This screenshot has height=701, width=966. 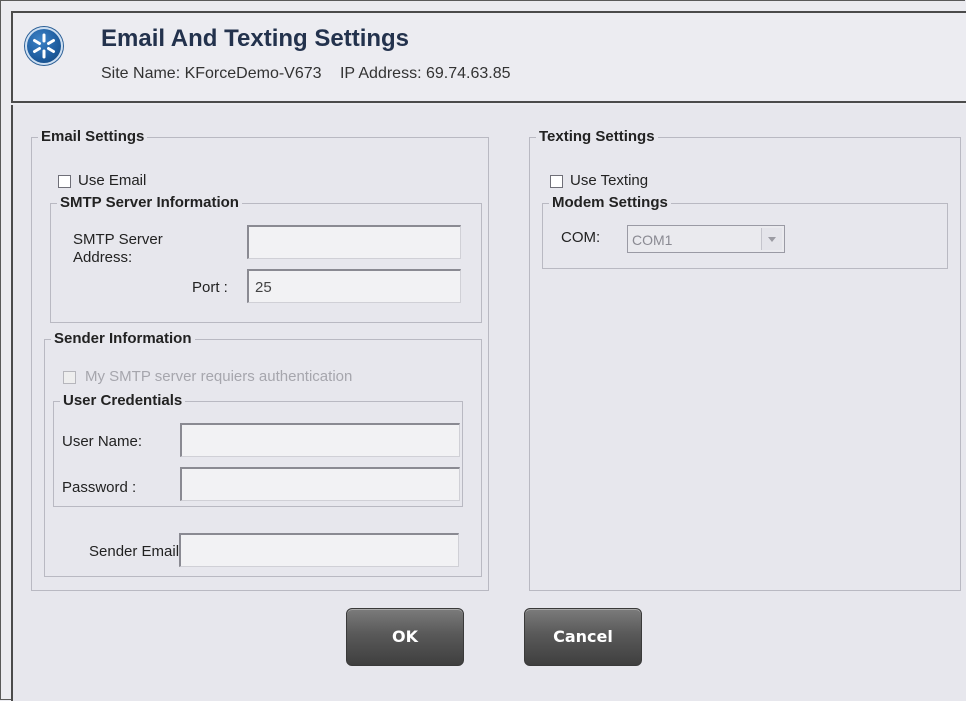 I want to click on modem-settings-group: Modem Settings COM: COM1, so click(x=745, y=232).